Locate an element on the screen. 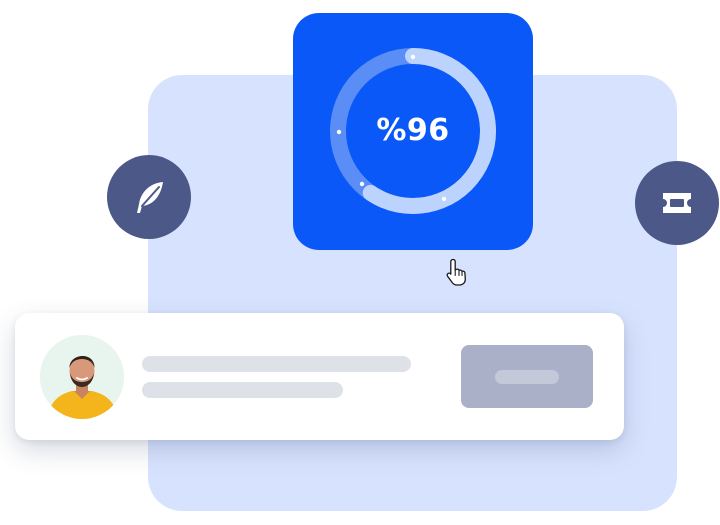 The width and height of the screenshot is (720, 525). feather-button is located at coordinates (149, 197).